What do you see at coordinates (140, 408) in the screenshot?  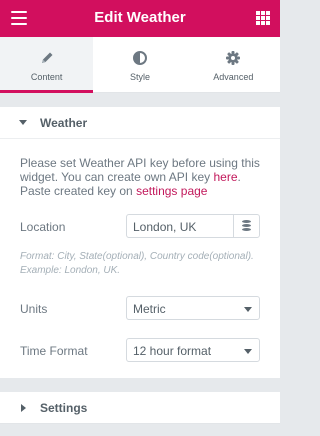 I see `settings-section-header: Settings` at bounding box center [140, 408].